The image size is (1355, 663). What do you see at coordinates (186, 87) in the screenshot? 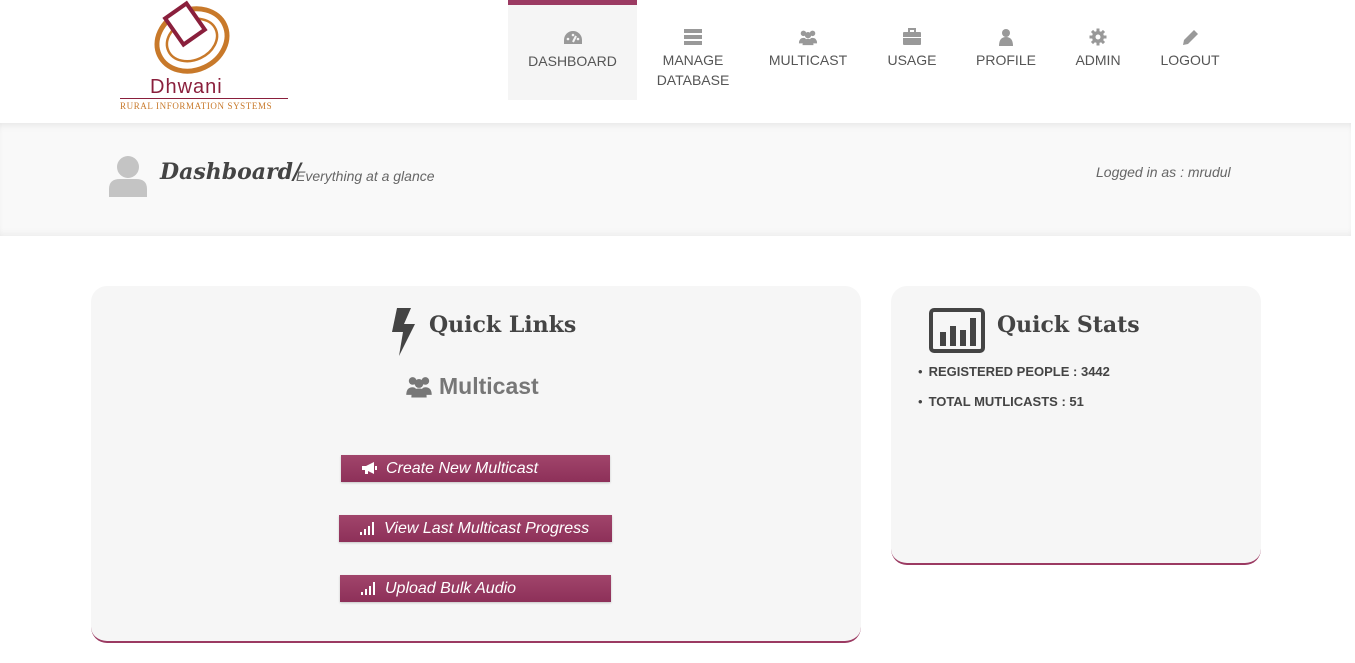
I see `logo-name: Dhwani` at bounding box center [186, 87].